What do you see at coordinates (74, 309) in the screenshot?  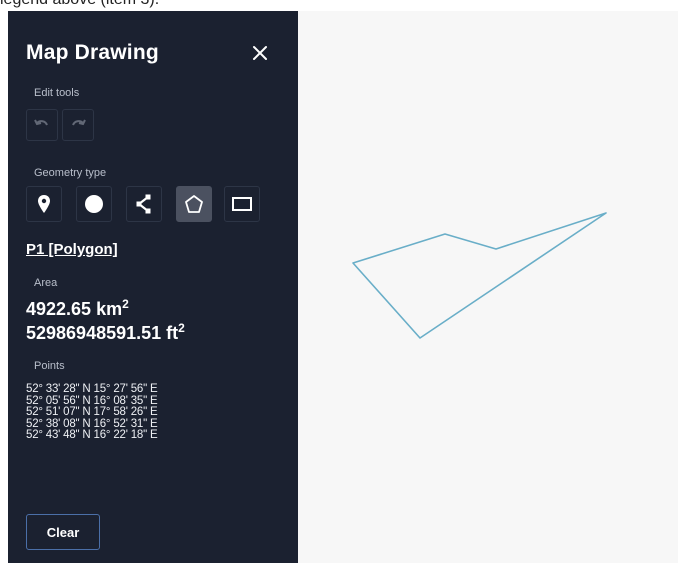 I see `area-km-number: 4922.65 km` at bounding box center [74, 309].